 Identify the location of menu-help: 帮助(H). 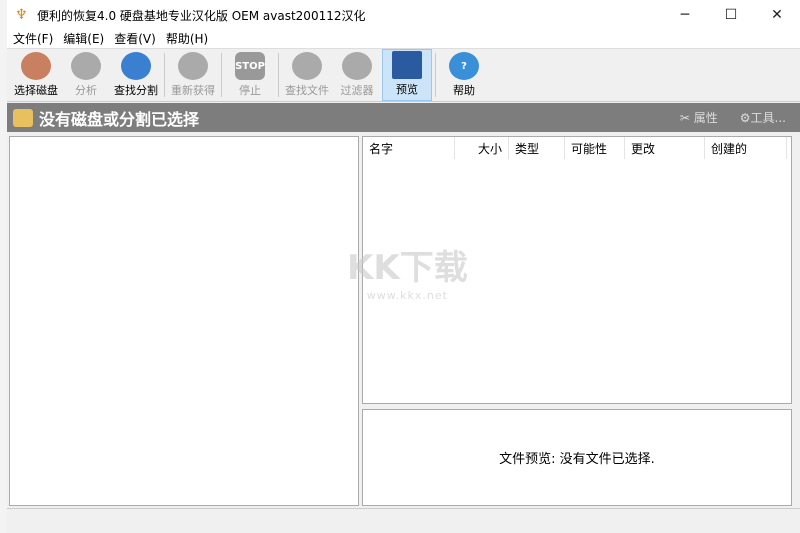
(190, 39).